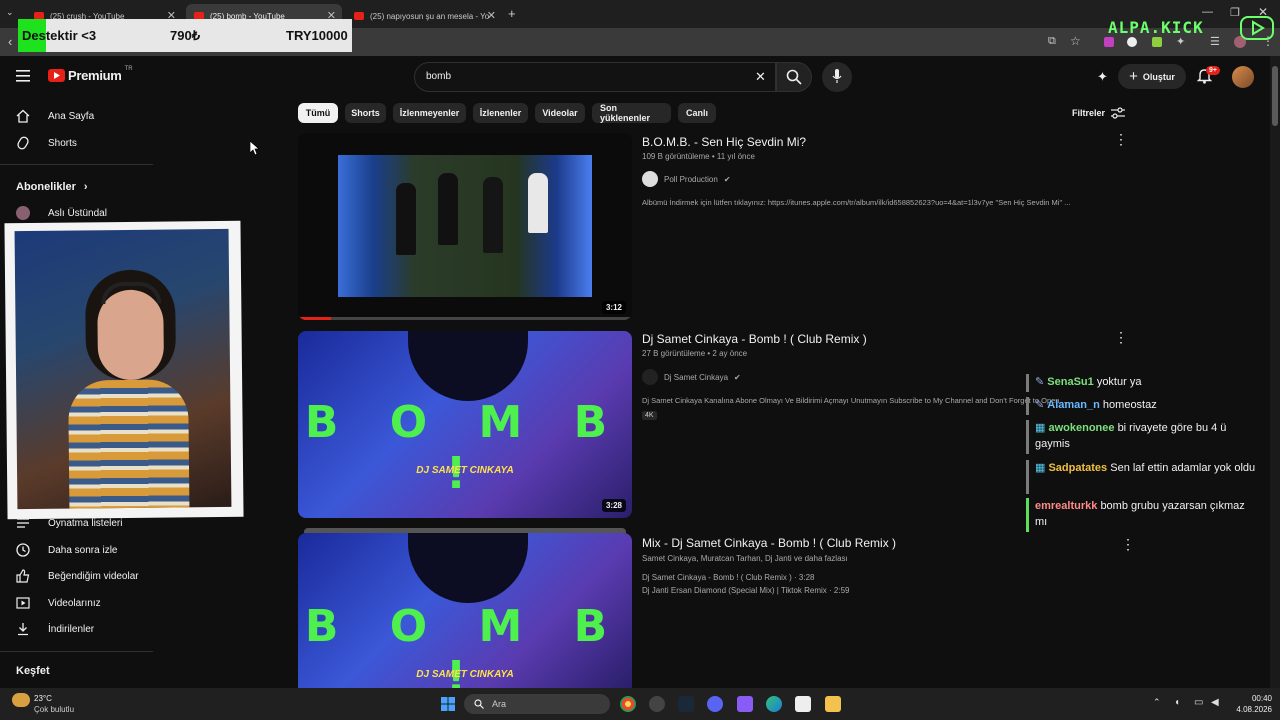  What do you see at coordinates (465, 424) in the screenshot?
I see `video-thumbnail: B O M B ! DJ SAMET CINKAYA 3:28` at bounding box center [465, 424].